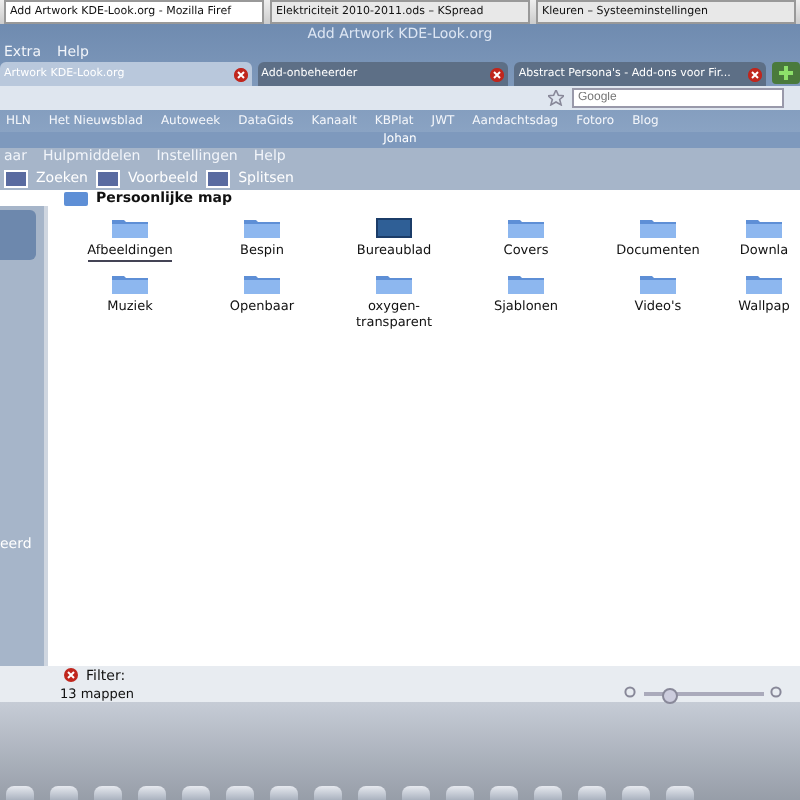  Describe the element at coordinates (631, 693) in the screenshot. I see `zoom-out-icon` at that location.